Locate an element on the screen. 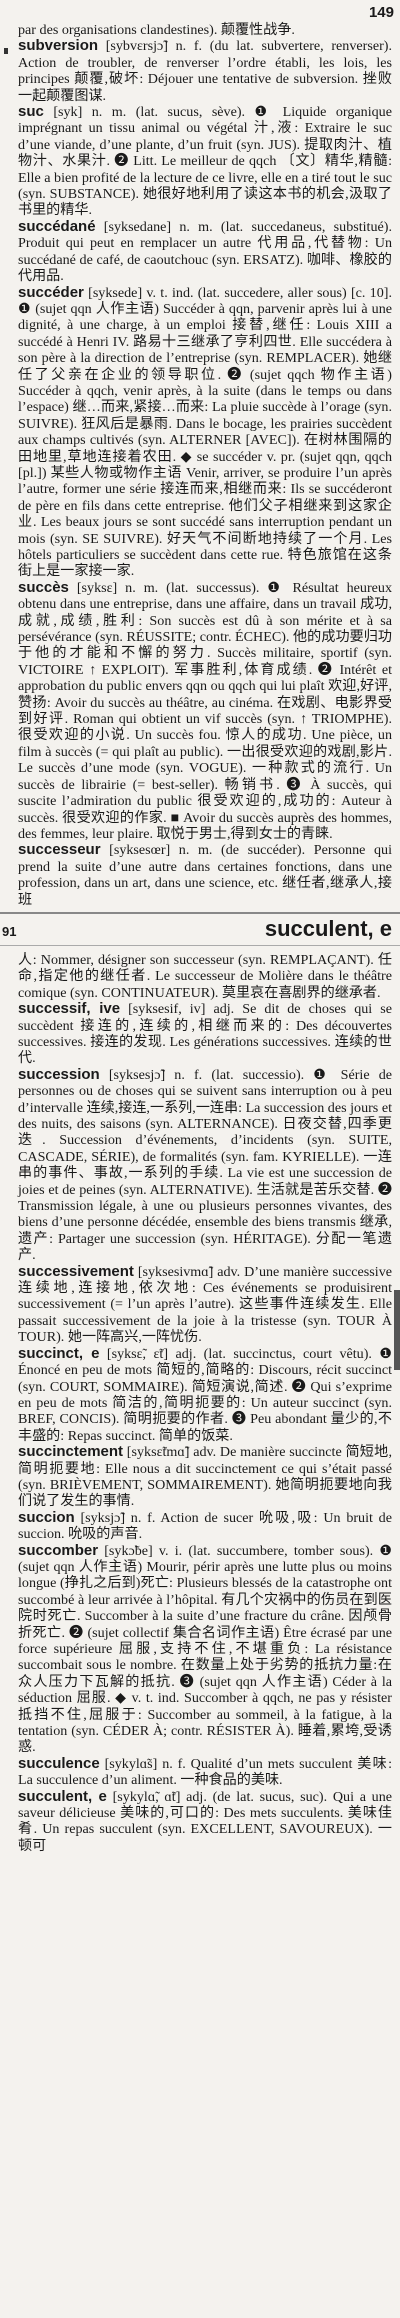 The height and width of the screenshot is (2318, 400). running-head-right: succulent, e is located at coordinates (328, 928).